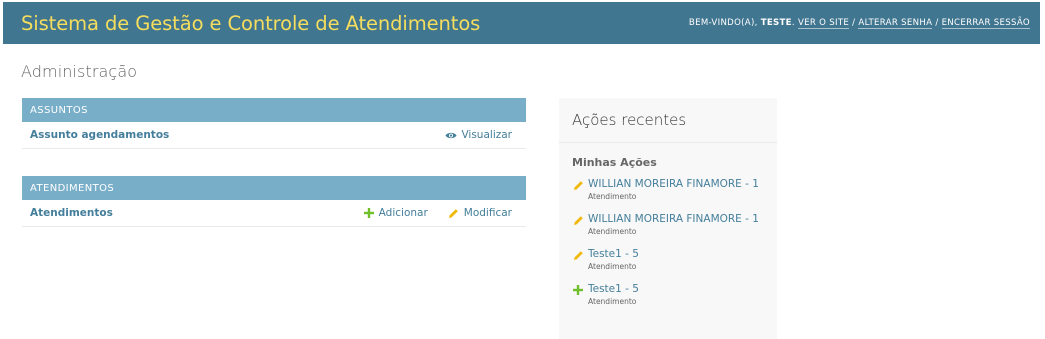  Describe the element at coordinates (79, 71) in the screenshot. I see `page-title: Administração` at that location.